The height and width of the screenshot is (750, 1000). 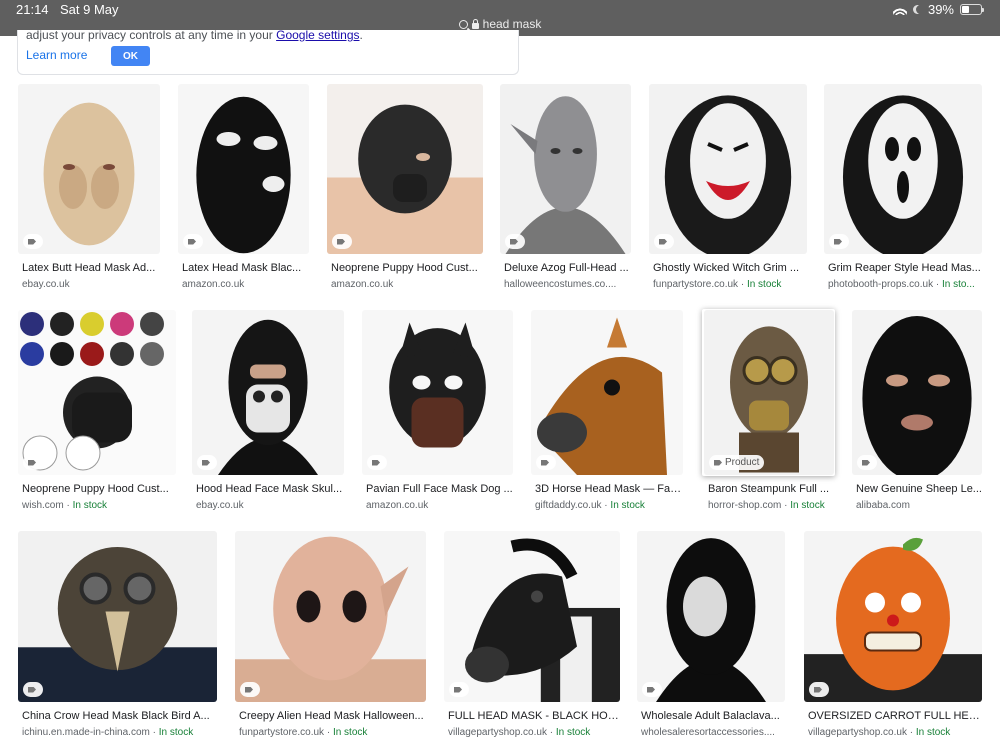 What do you see at coordinates (745, 505) in the screenshot?
I see `source-domain: horror-shop.com` at bounding box center [745, 505].